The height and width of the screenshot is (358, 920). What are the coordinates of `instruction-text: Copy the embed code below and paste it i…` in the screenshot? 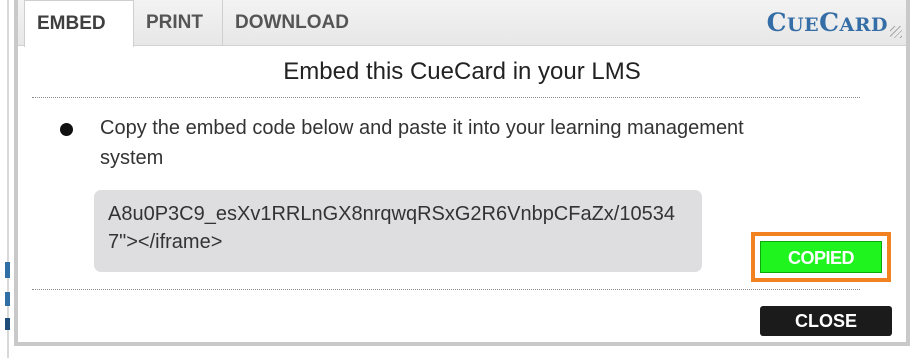 It's located at (422, 143).